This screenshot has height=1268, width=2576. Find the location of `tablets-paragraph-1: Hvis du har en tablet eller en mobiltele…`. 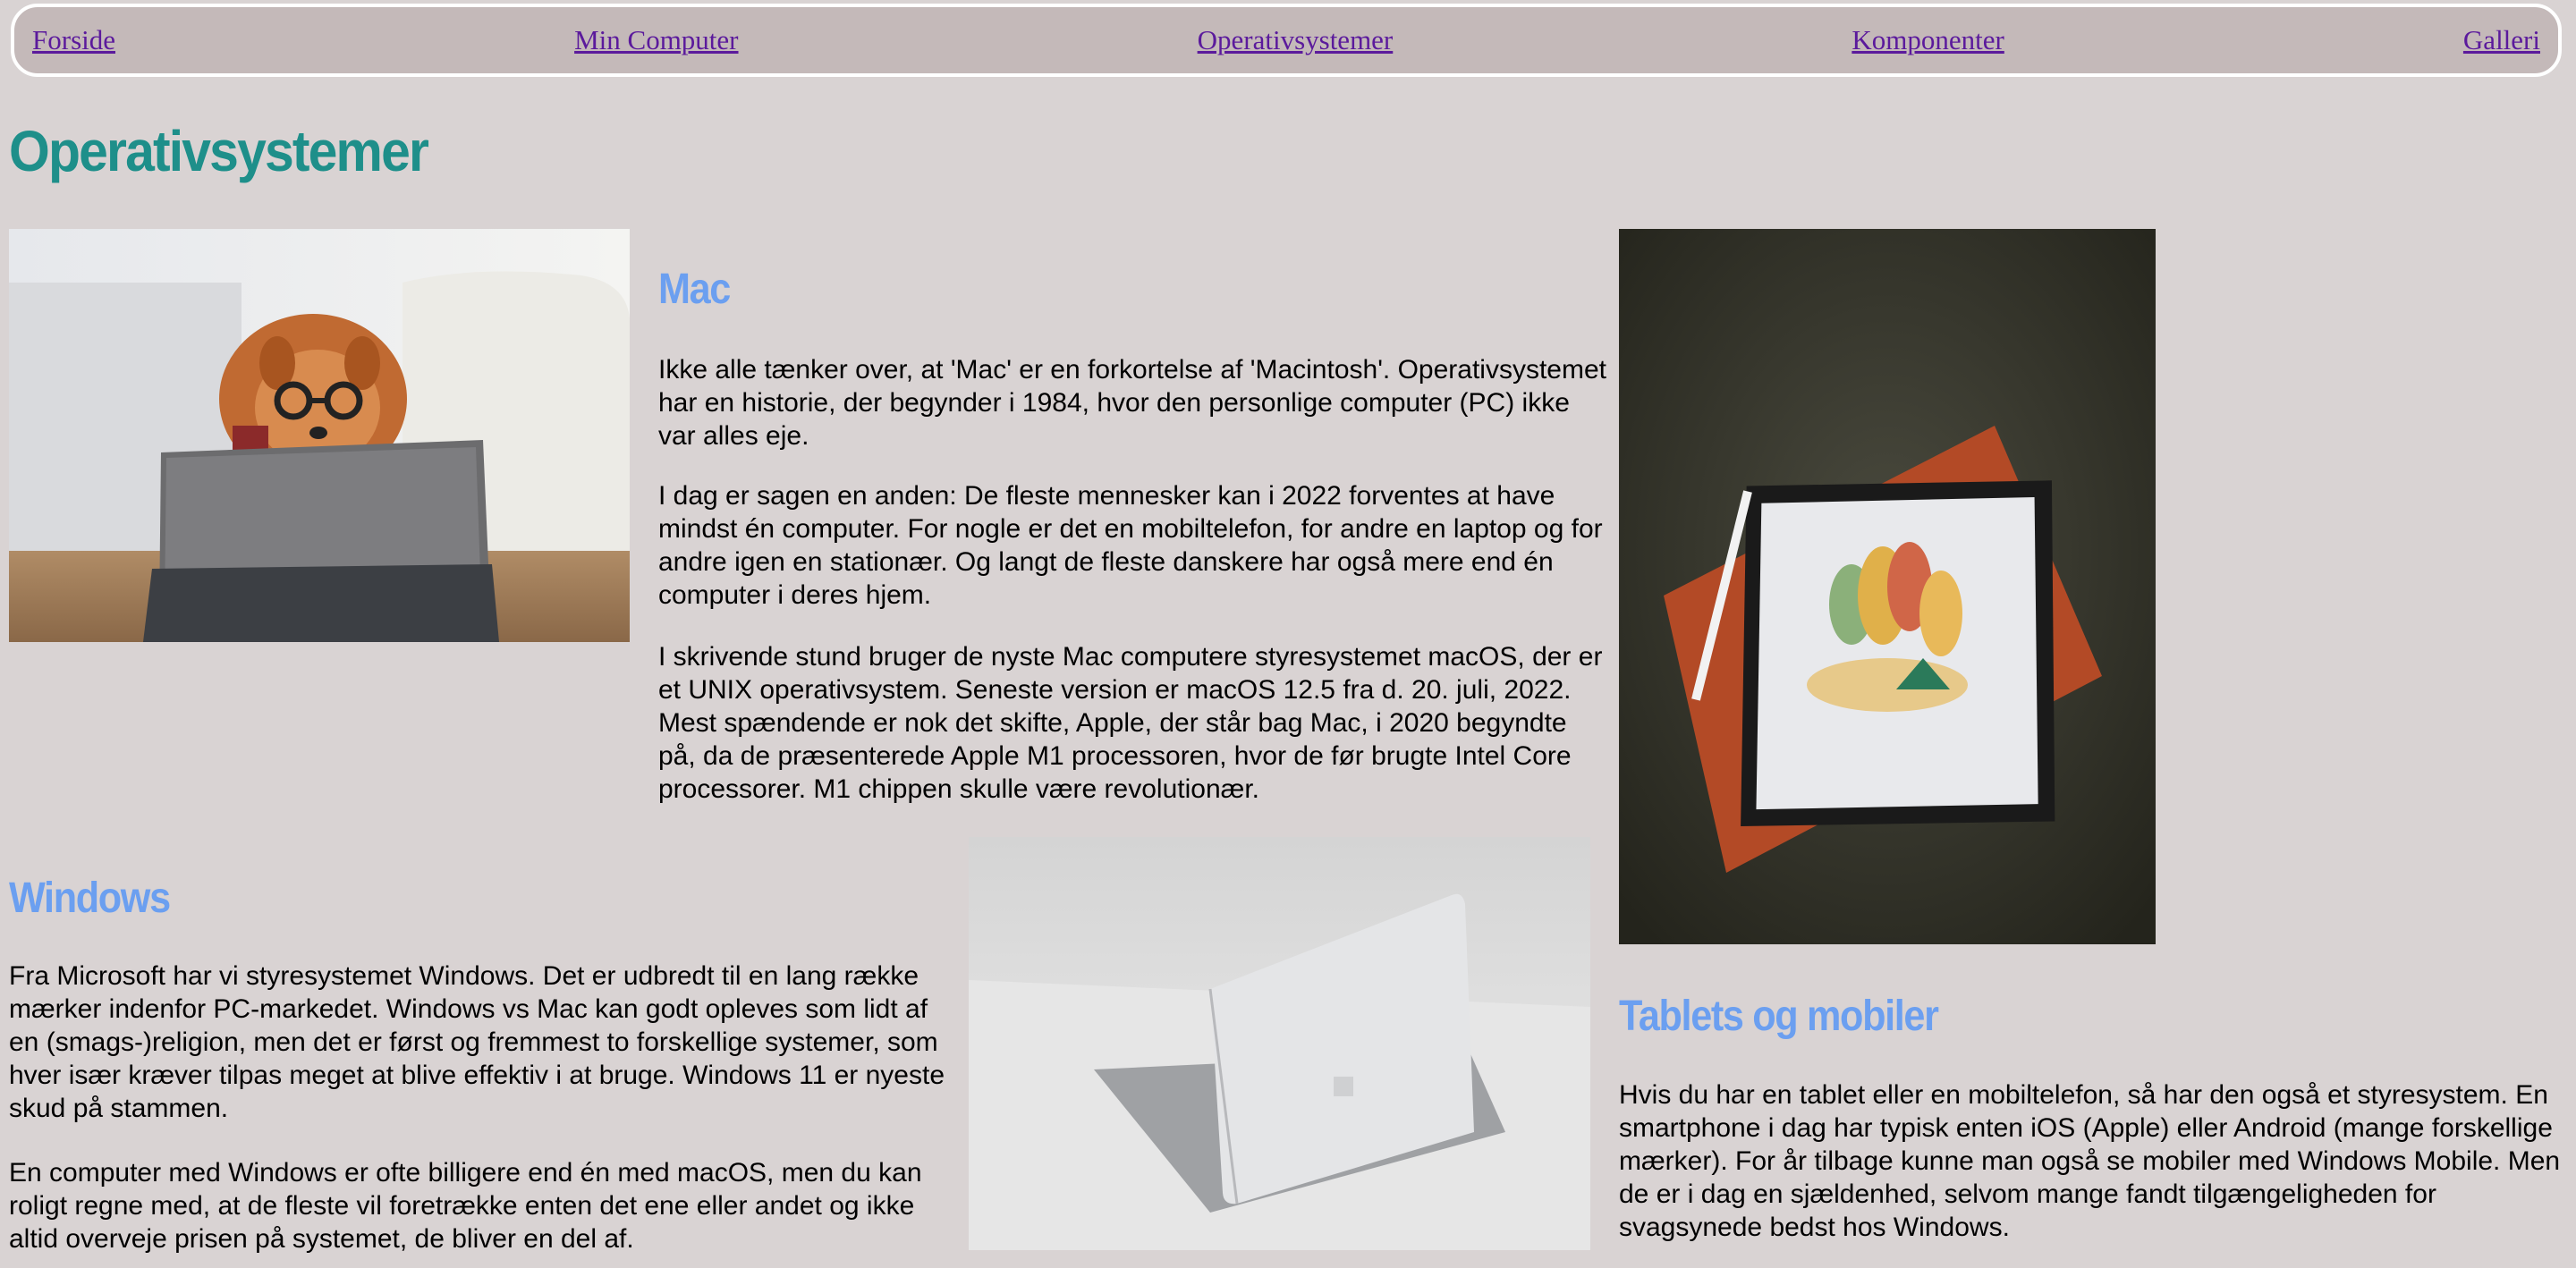

tablets-paragraph-1: Hvis du har en tablet eller en mobiltele… is located at coordinates (2090, 1161).